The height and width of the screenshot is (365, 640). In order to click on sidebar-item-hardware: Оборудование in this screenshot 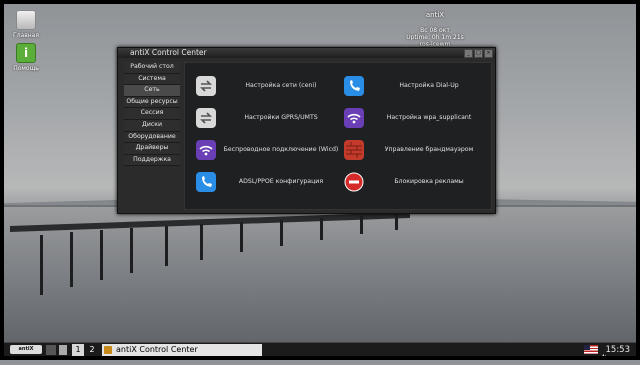, I will do `click(152, 137)`.